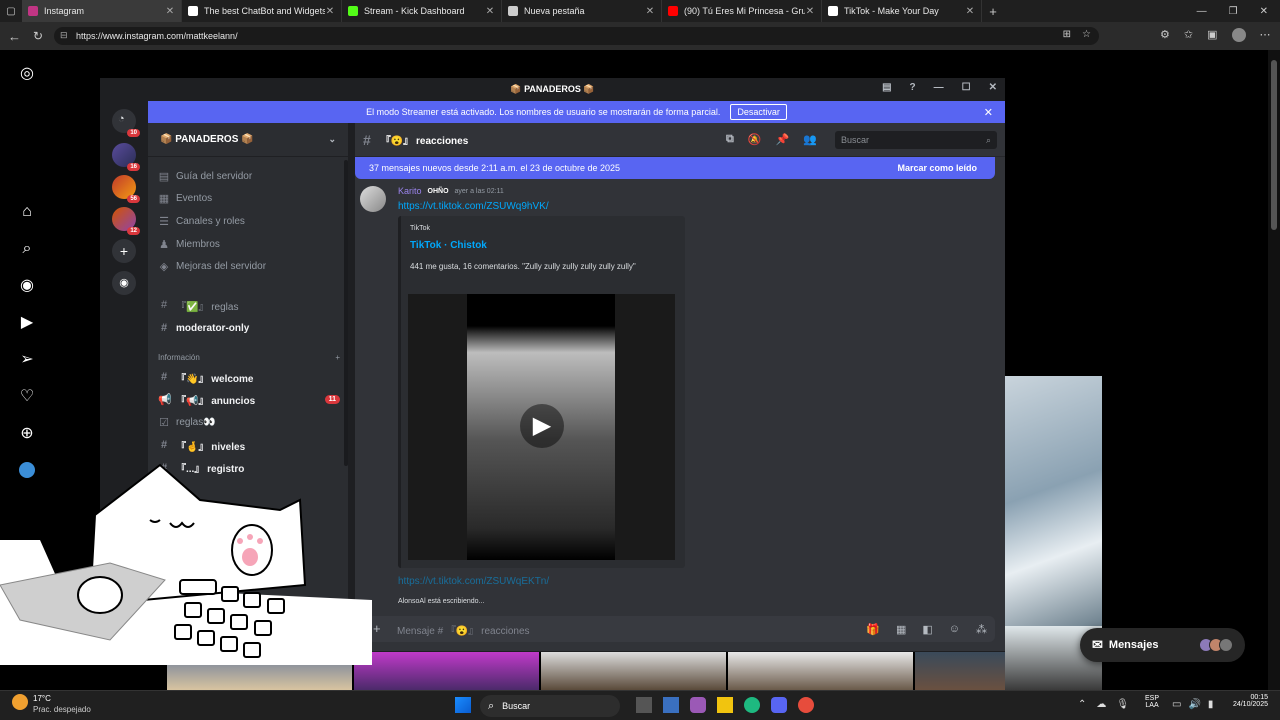  Describe the element at coordinates (1274, 370) in the screenshot. I see `page-scrollbar` at that location.